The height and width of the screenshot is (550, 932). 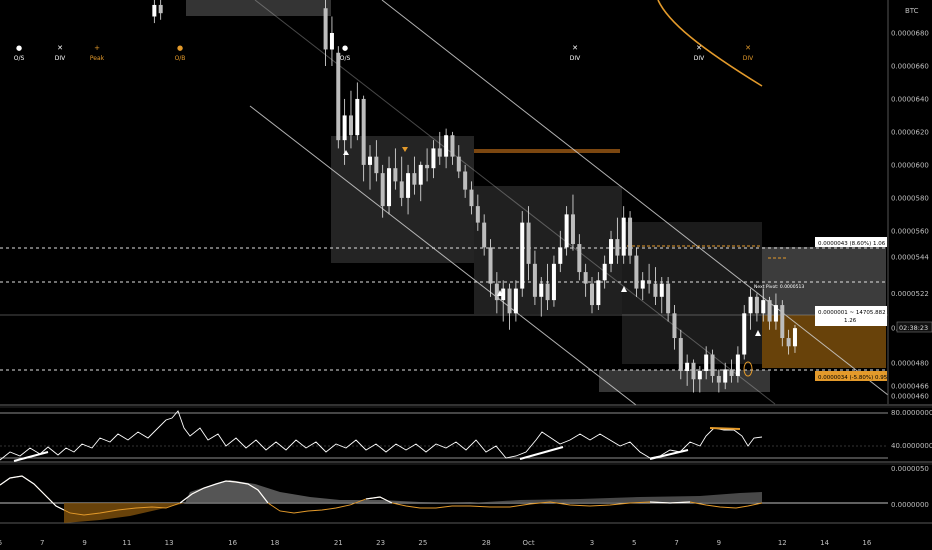 I want to click on unit-label: BTC, so click(x=912, y=11).